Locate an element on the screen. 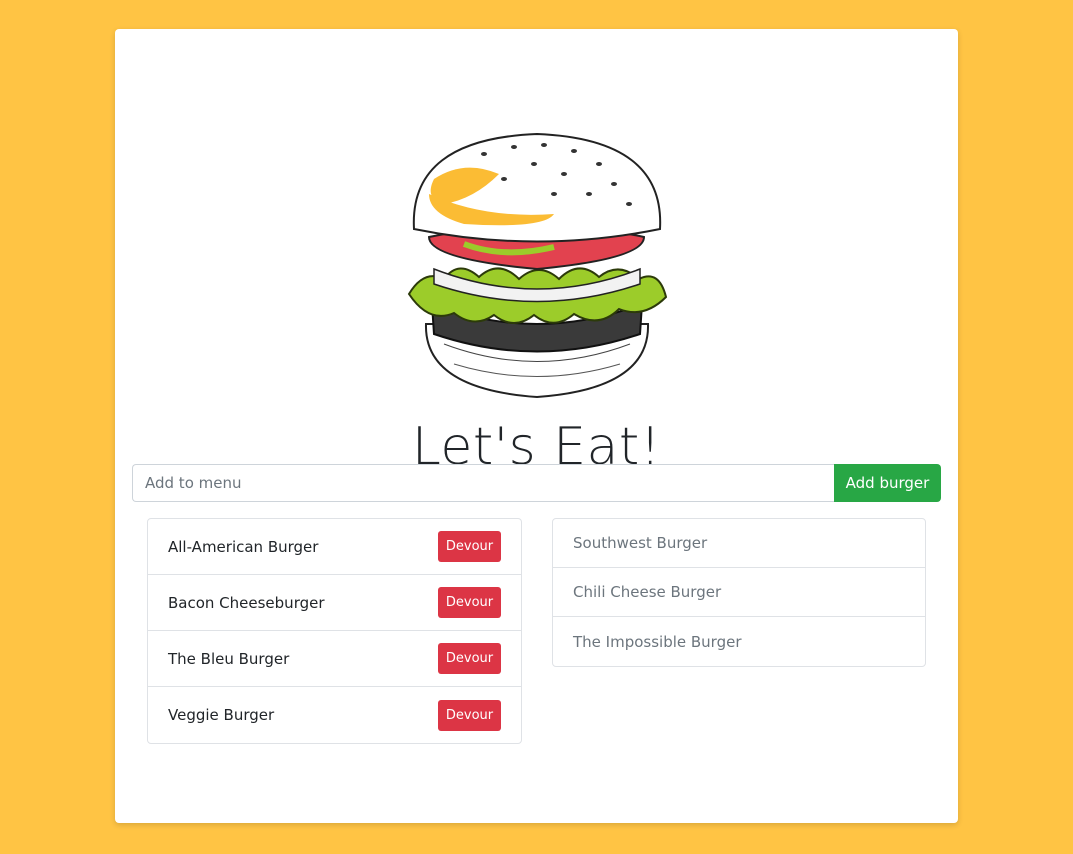 Image resolution: width=1073 pixels, height=854 pixels. add-burger-button: Add burger is located at coordinates (887, 483).